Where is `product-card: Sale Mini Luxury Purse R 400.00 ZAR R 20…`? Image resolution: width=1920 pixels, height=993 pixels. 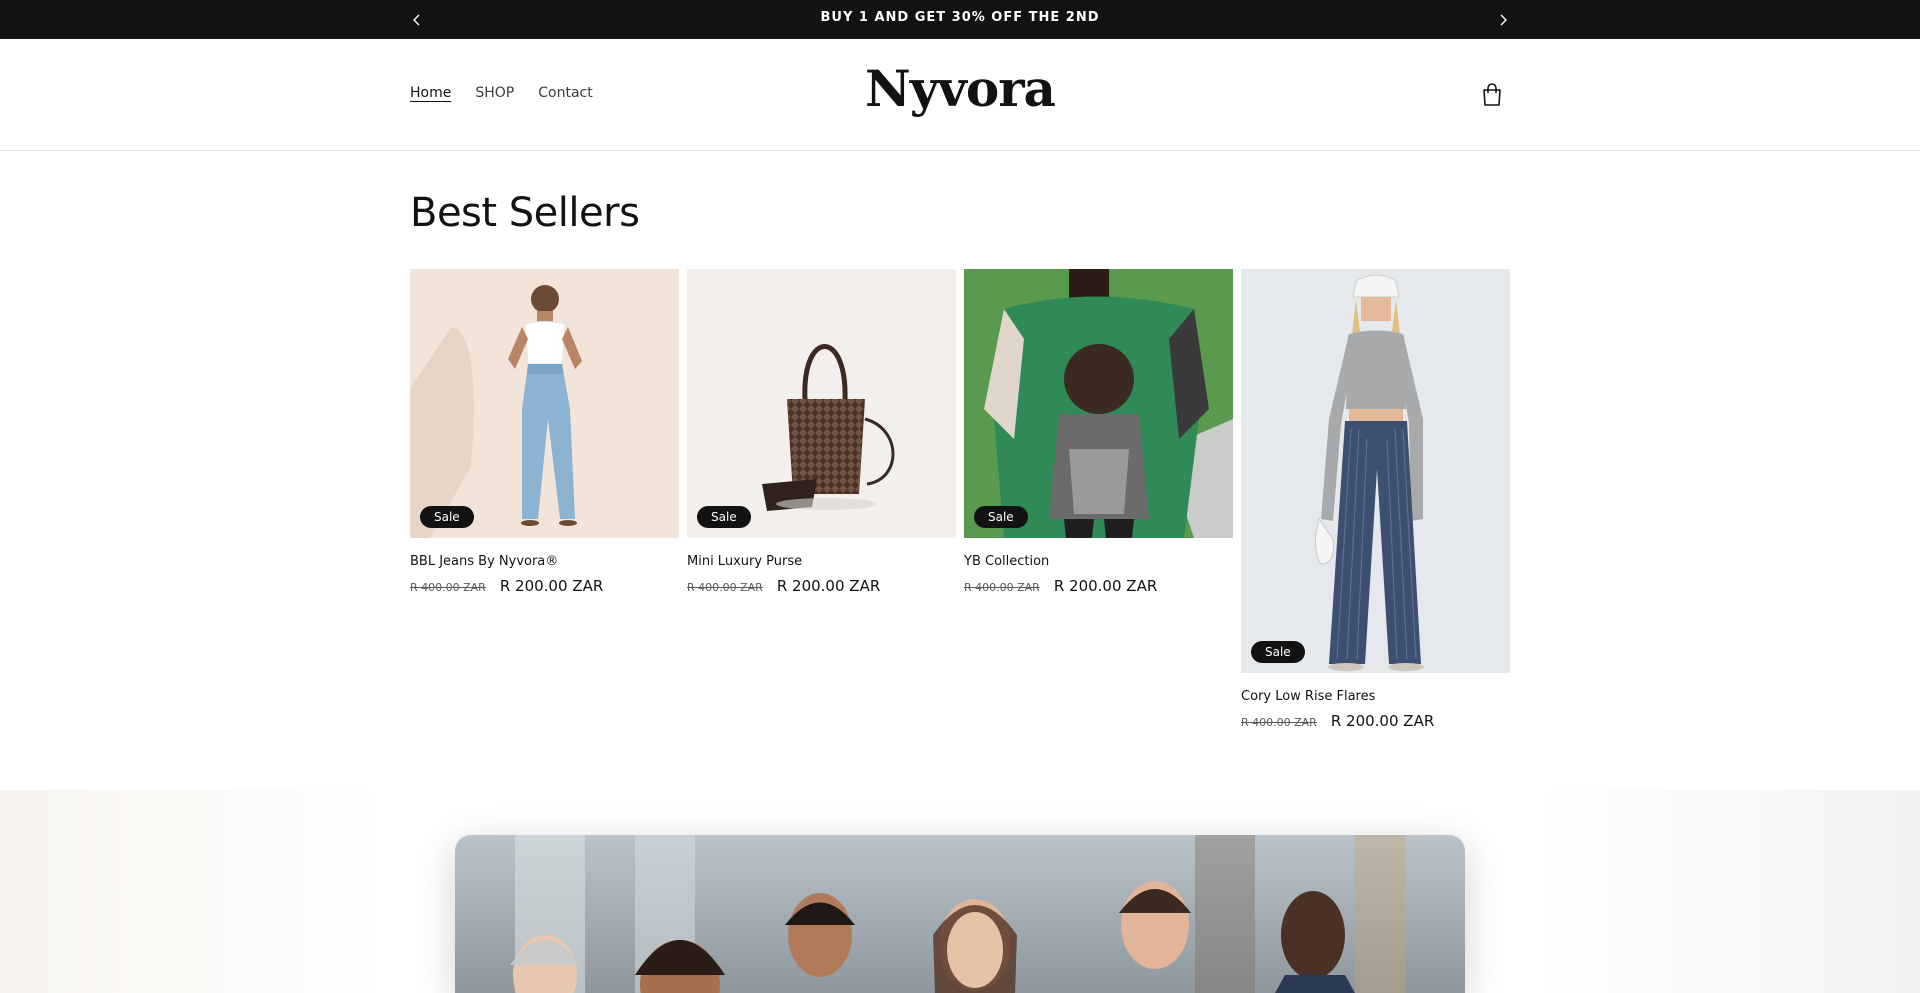 product-card: Sale Mini Luxury Purse R 400.00 ZAR R 20… is located at coordinates (821, 432).